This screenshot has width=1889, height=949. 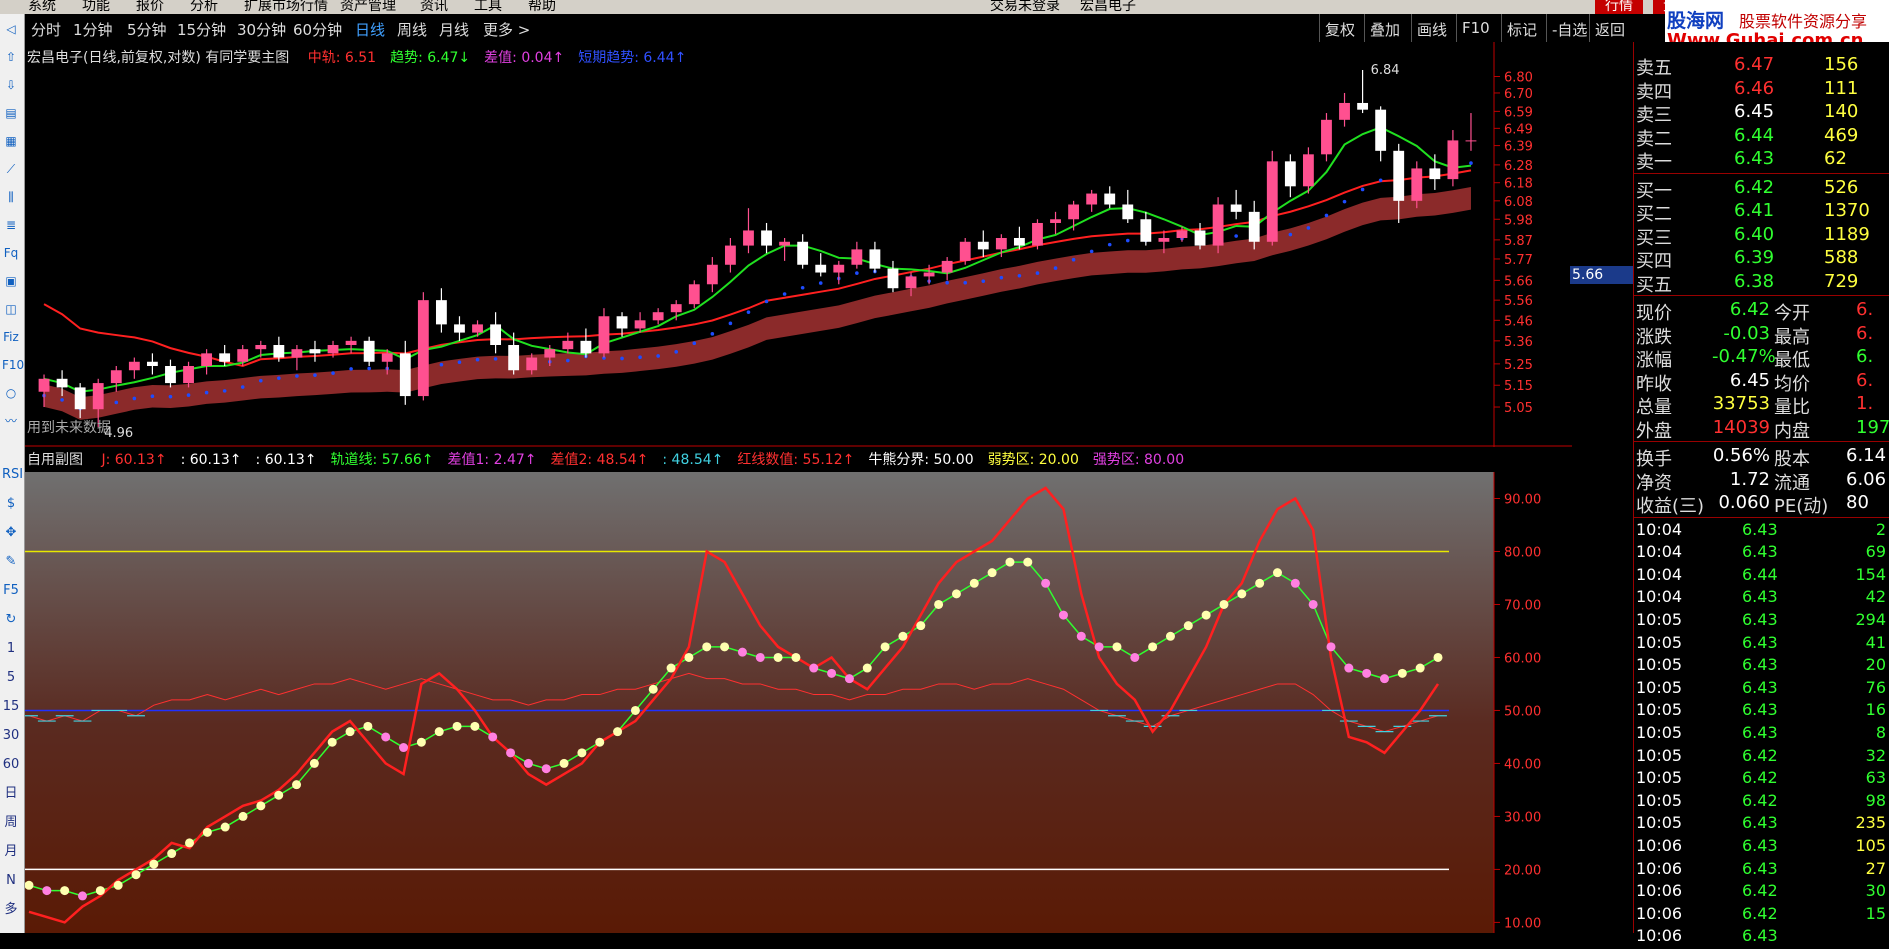 What do you see at coordinates (11, 533) in the screenshot?
I see `toolbar-shortcut: ✥` at bounding box center [11, 533].